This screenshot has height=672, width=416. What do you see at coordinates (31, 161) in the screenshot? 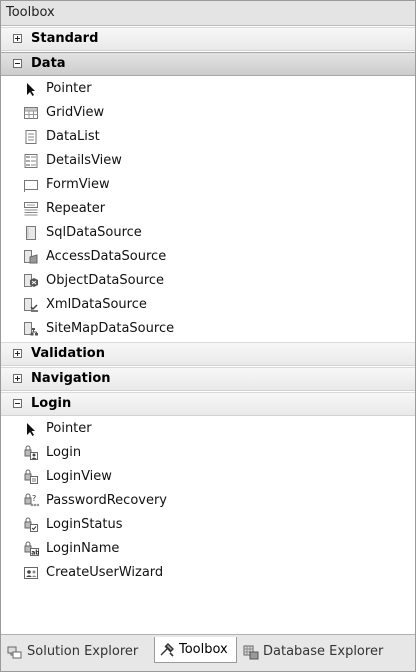
I see `detailsview-icon` at bounding box center [31, 161].